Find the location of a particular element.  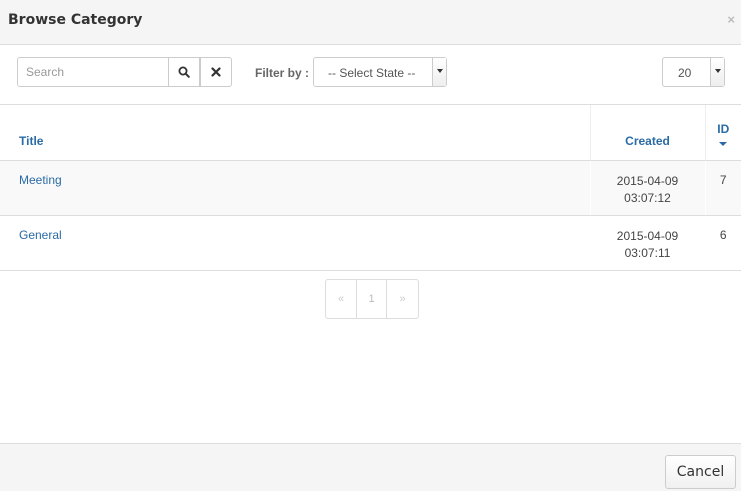

table-header-row: Title Created ID is located at coordinates (370, 133).